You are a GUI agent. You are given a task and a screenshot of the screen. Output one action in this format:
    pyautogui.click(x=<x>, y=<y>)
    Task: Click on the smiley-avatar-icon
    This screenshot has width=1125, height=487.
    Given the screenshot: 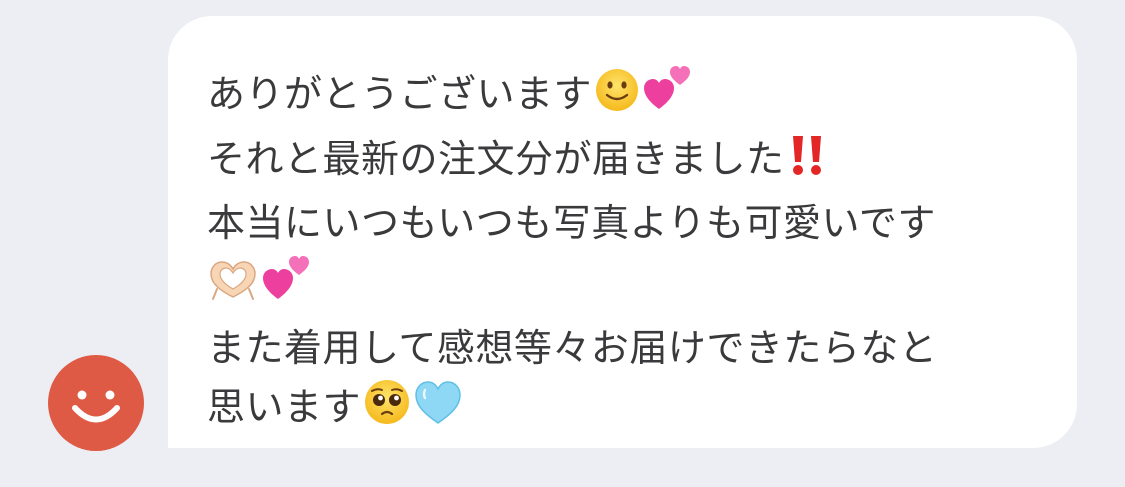 What is the action you would take?
    pyautogui.click(x=96, y=406)
    